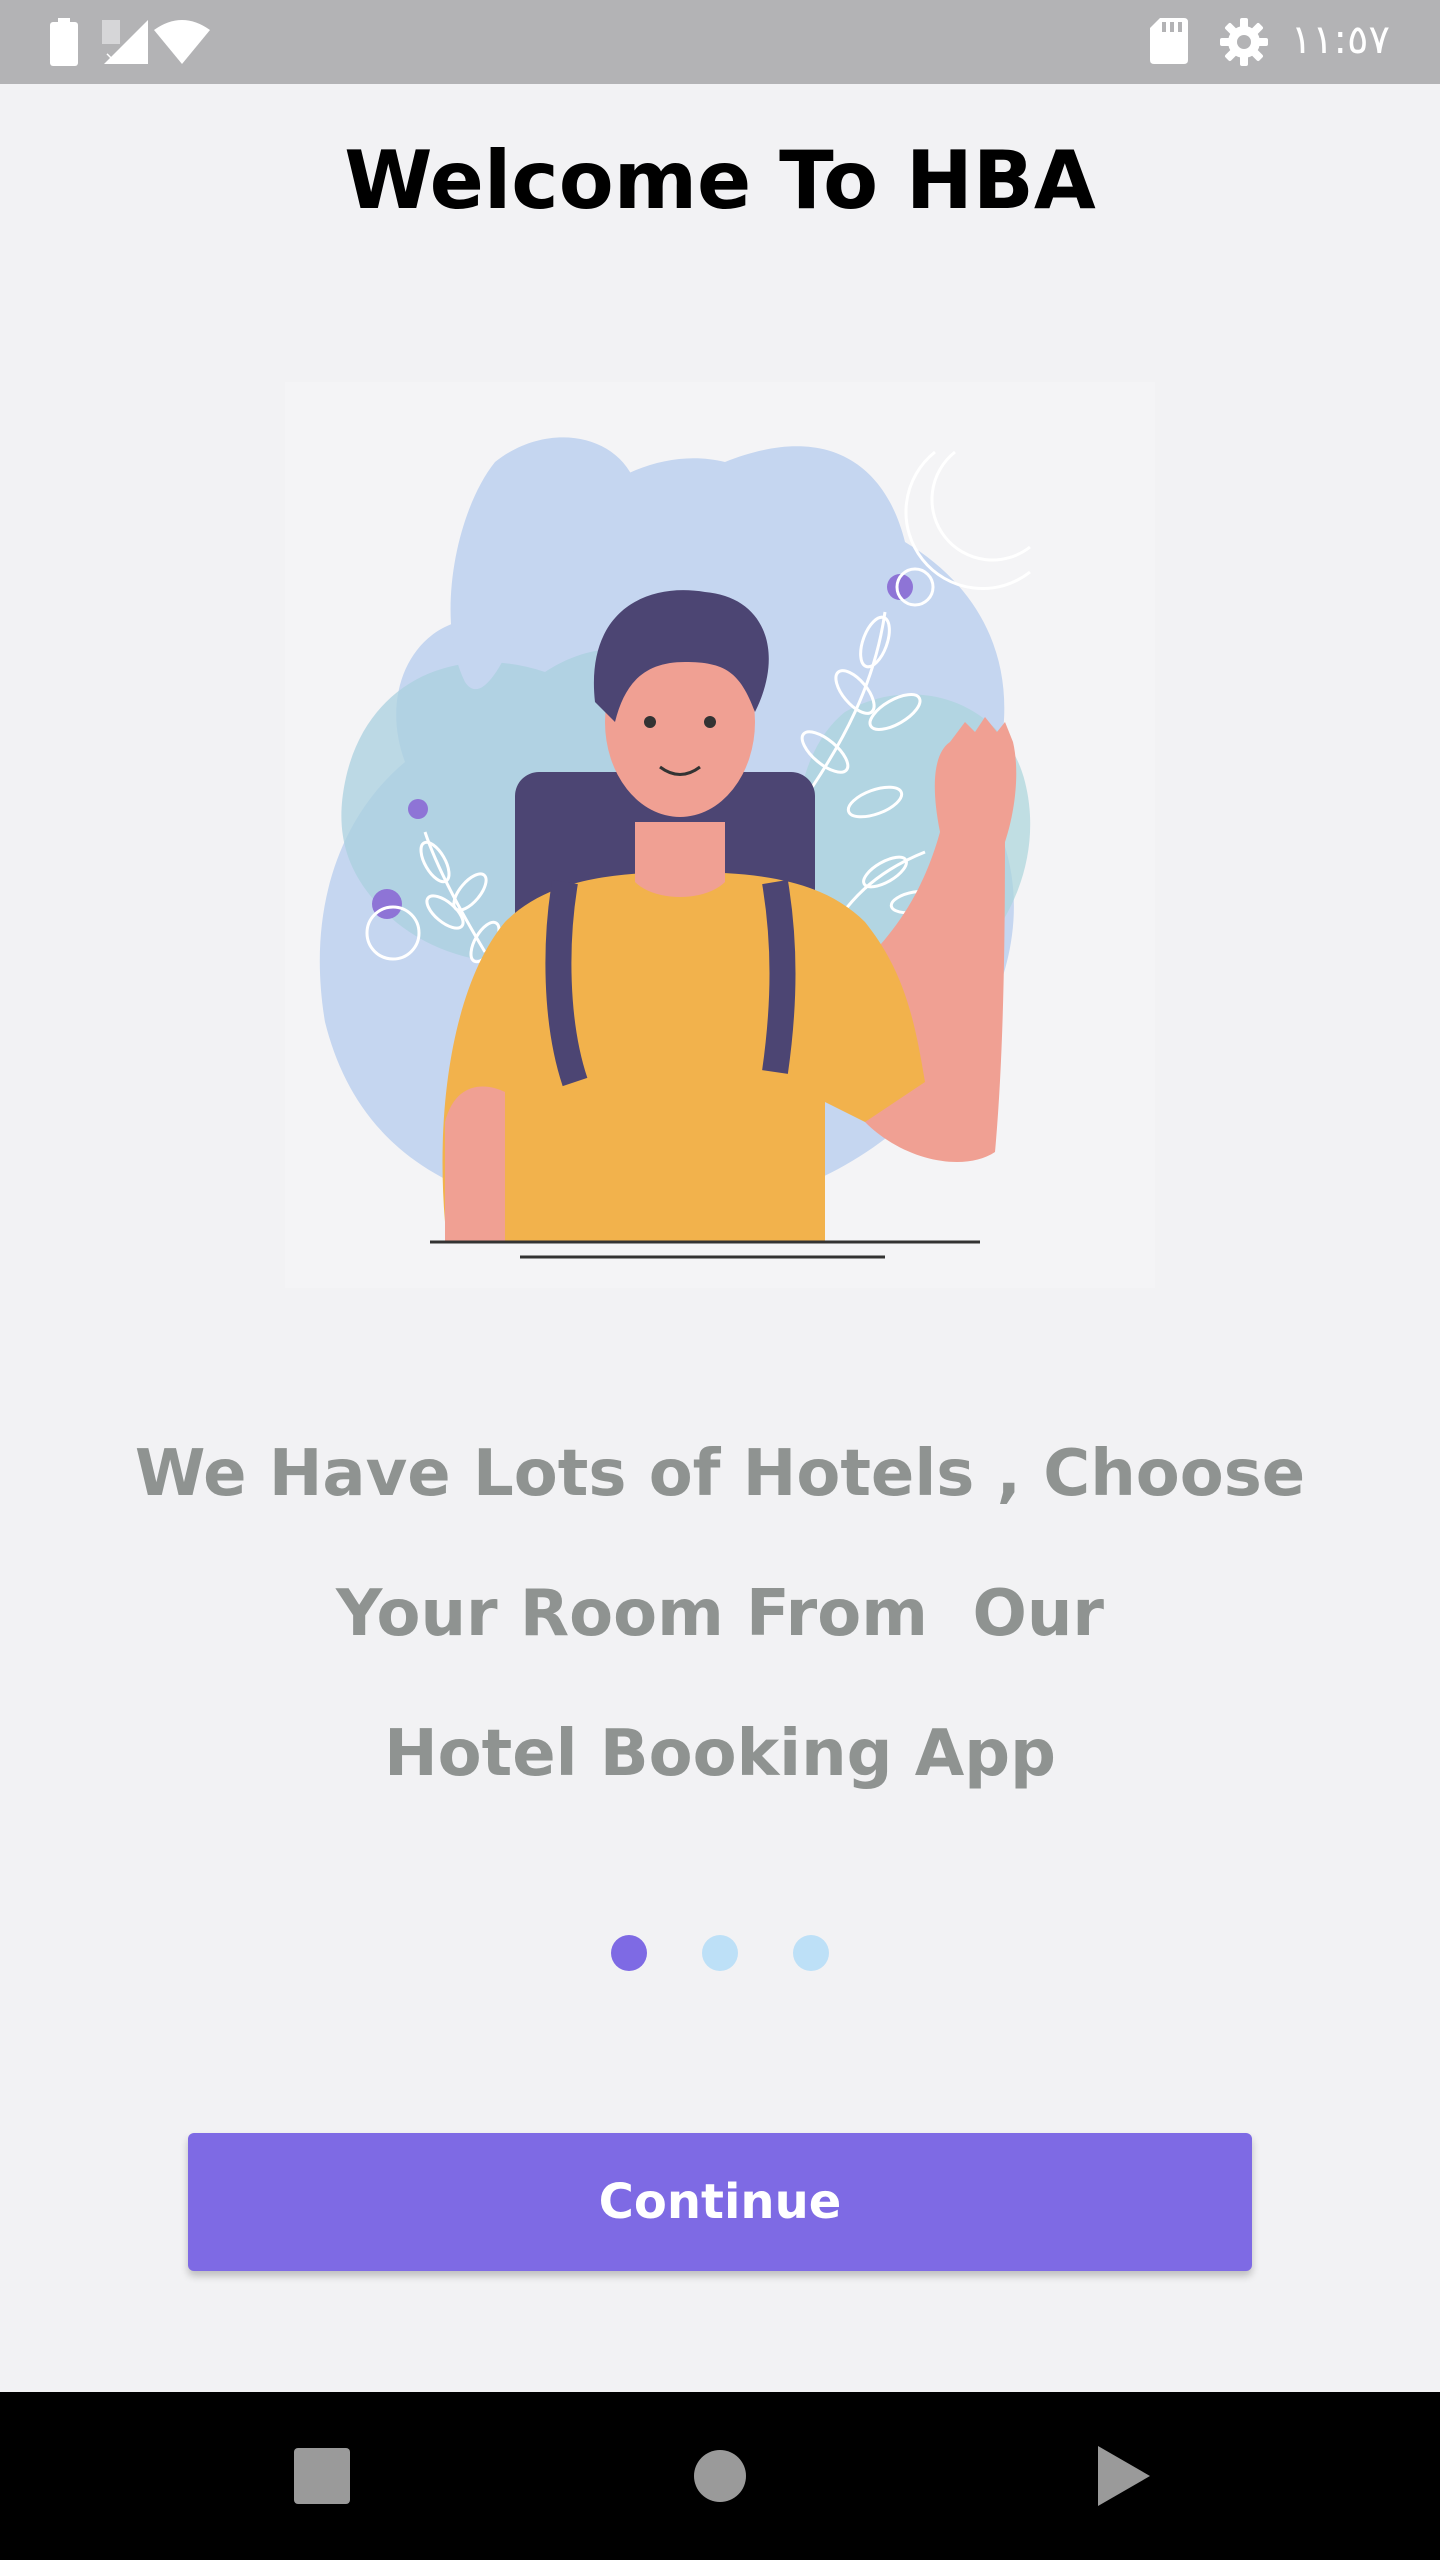 This screenshot has height=2560, width=1440. What do you see at coordinates (182, 42) in the screenshot?
I see `wifi-icon` at bounding box center [182, 42].